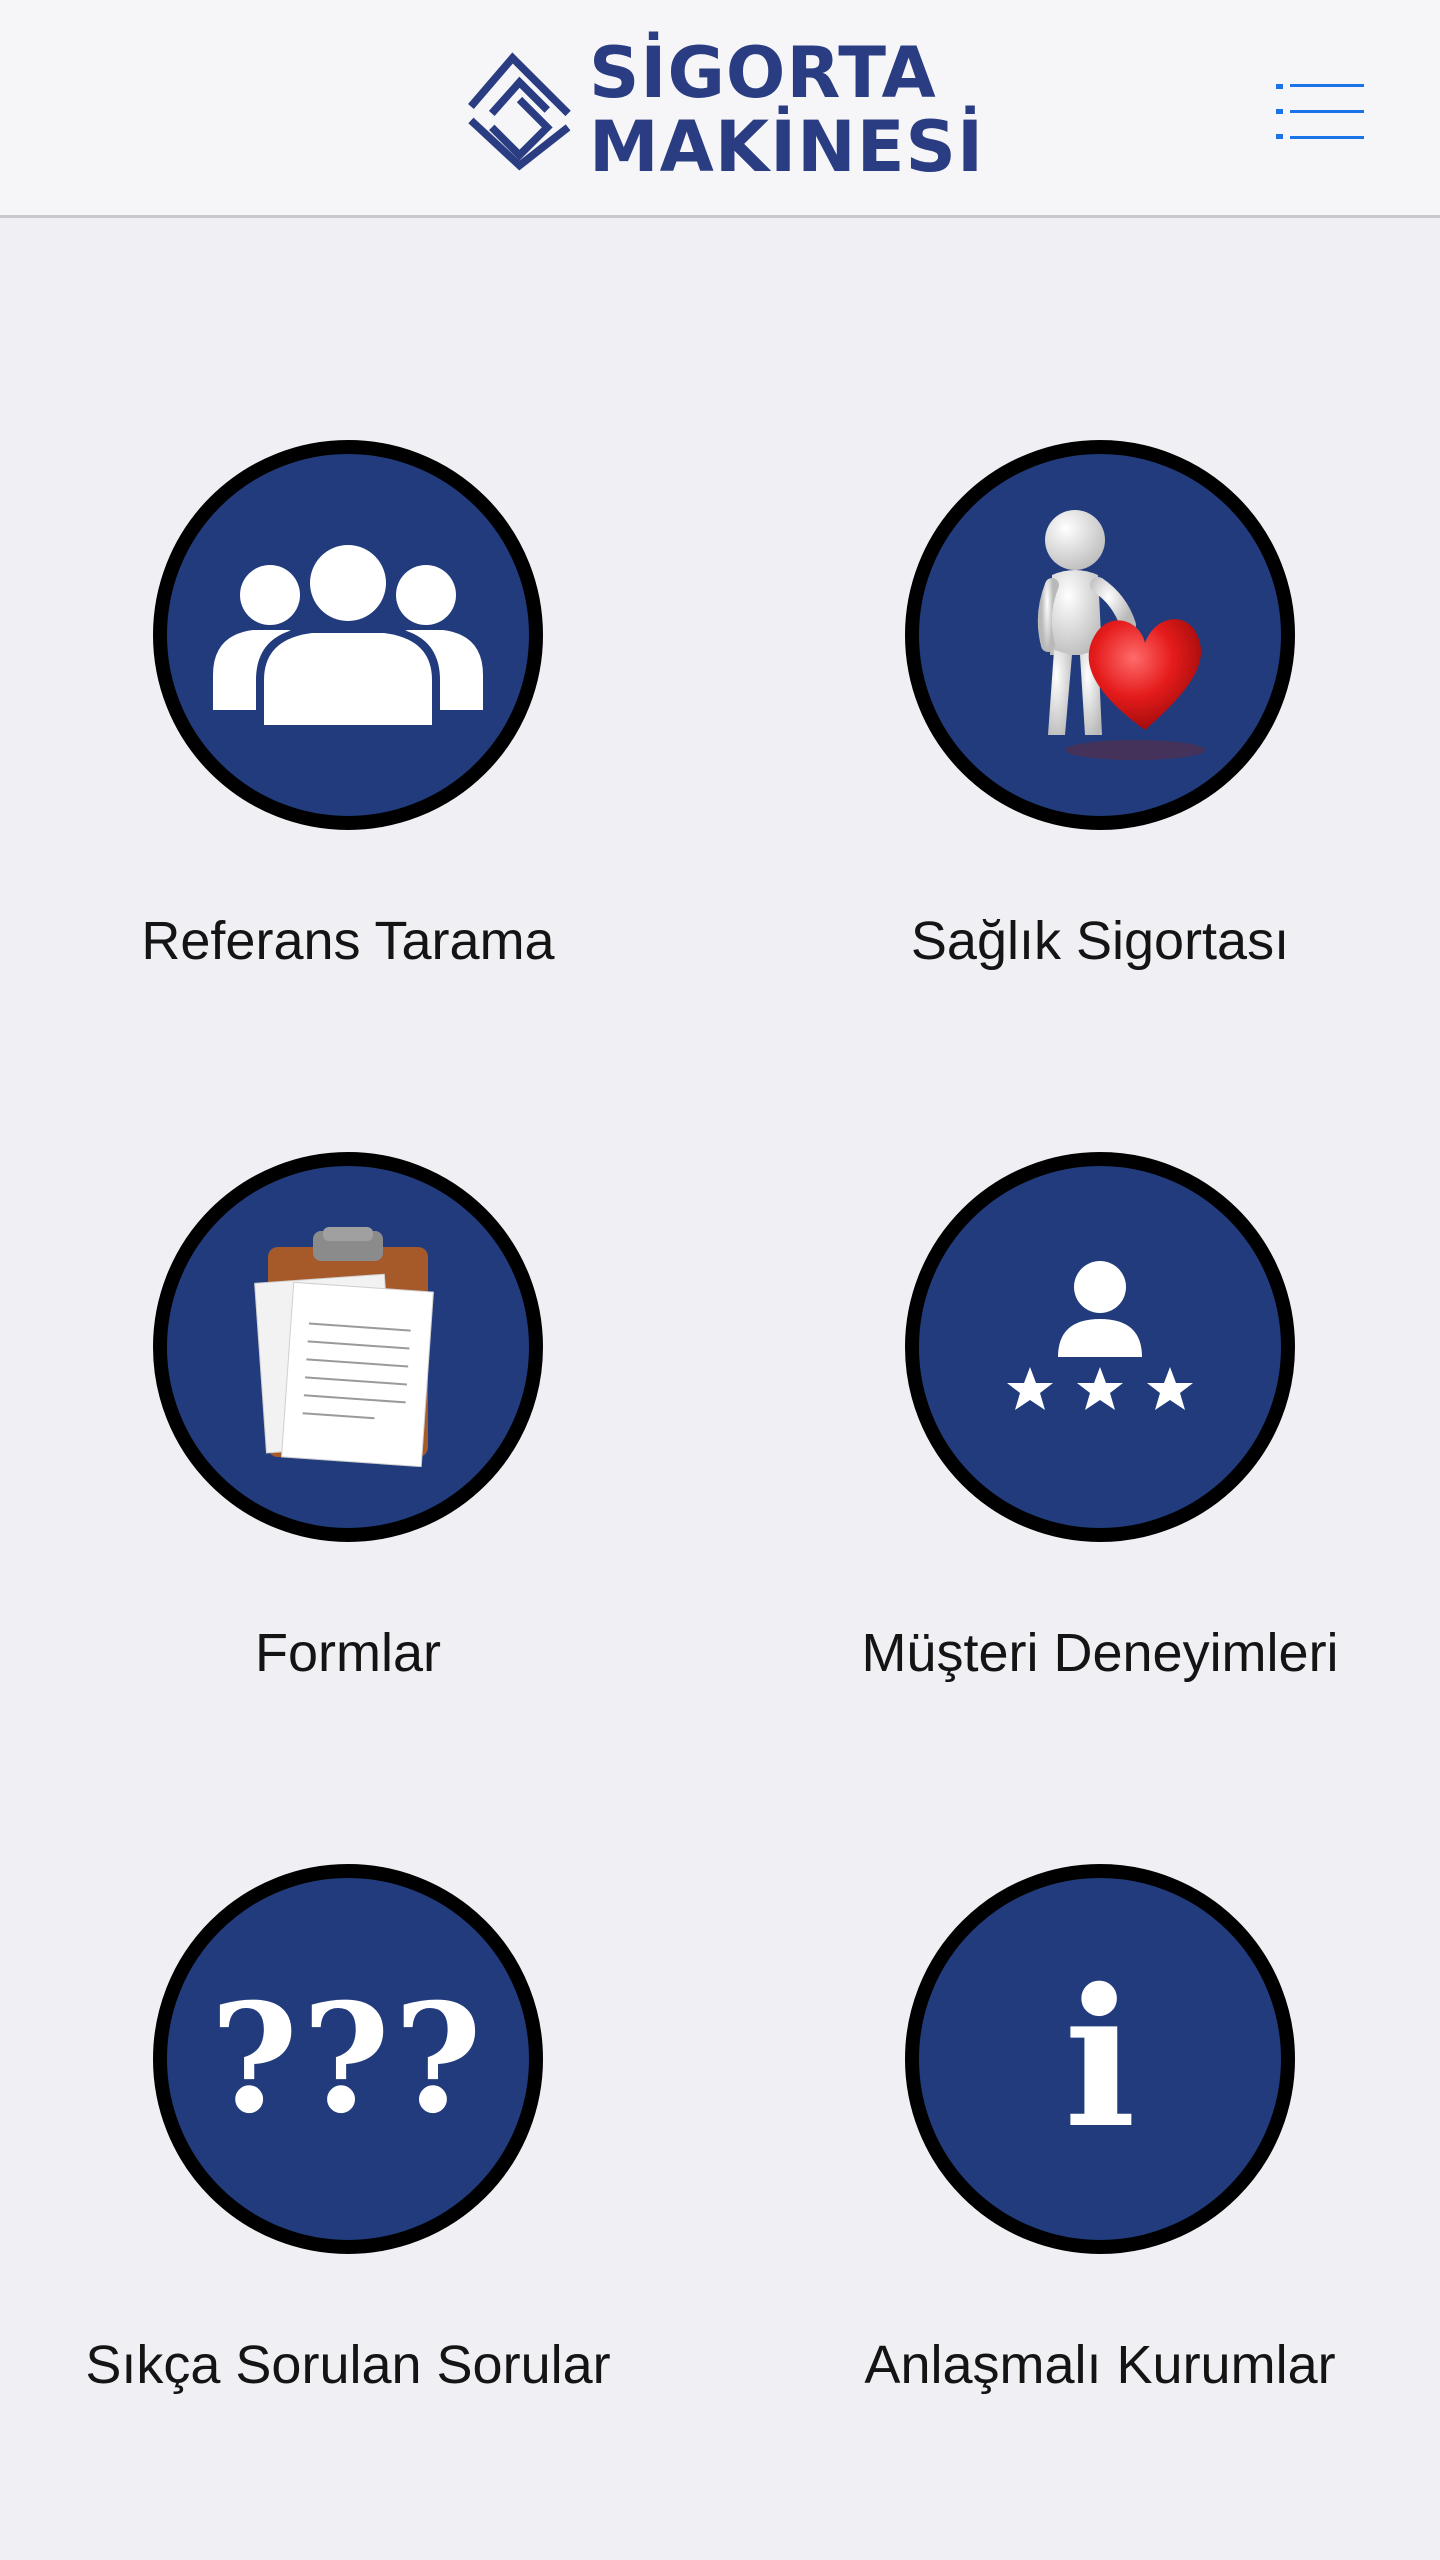  I want to click on brand-logo: SİGORTA MAKİNESİ, so click(724, 109).